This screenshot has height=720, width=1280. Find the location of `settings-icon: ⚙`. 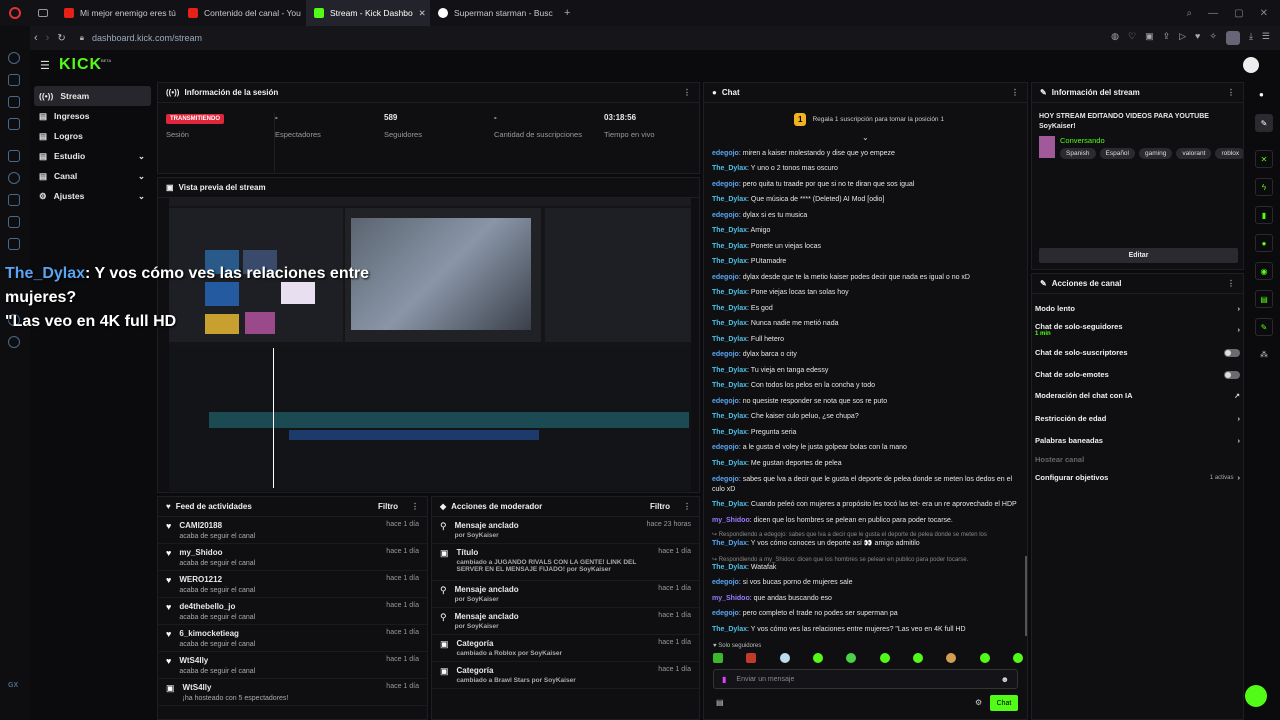

settings-icon: ⚙ is located at coordinates (978, 702).